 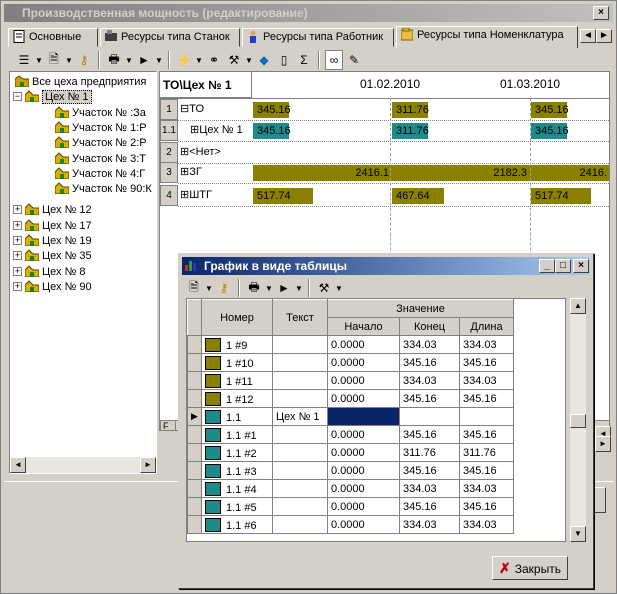 What do you see at coordinates (209, 288) in the screenshot?
I see `page-dropdown-icon: ▼` at bounding box center [209, 288].